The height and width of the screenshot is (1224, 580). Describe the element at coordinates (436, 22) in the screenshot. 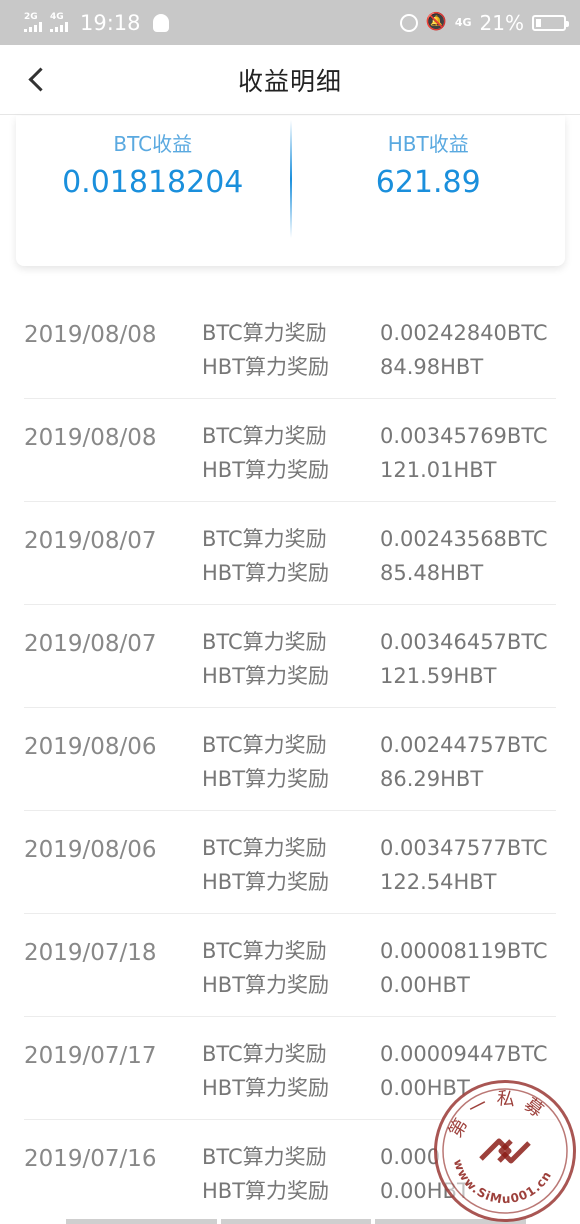

I see `bell-off-icon: 🔕` at that location.